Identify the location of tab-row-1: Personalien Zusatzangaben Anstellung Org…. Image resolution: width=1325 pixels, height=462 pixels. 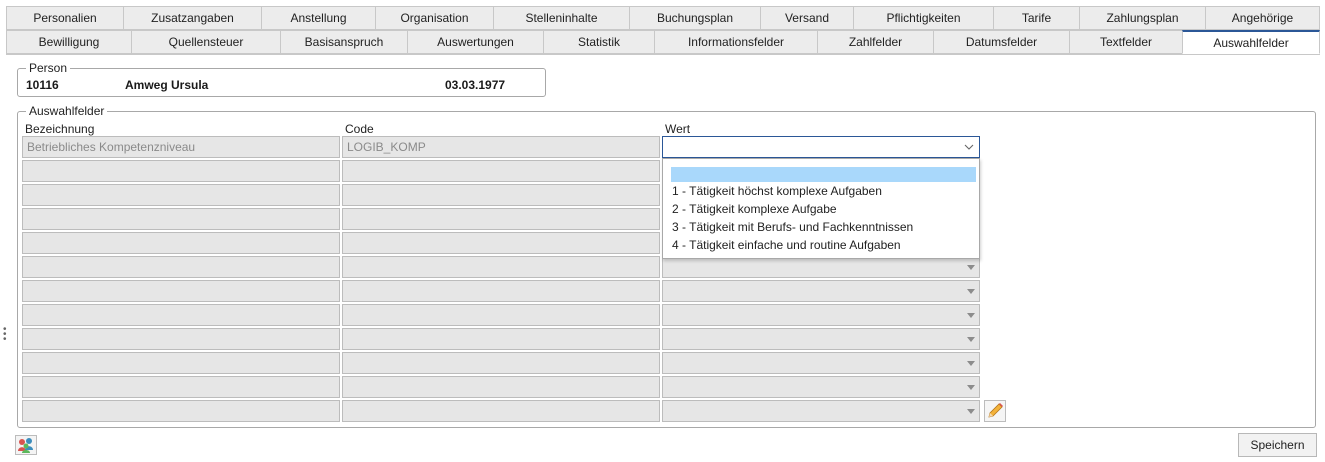
(663, 18).